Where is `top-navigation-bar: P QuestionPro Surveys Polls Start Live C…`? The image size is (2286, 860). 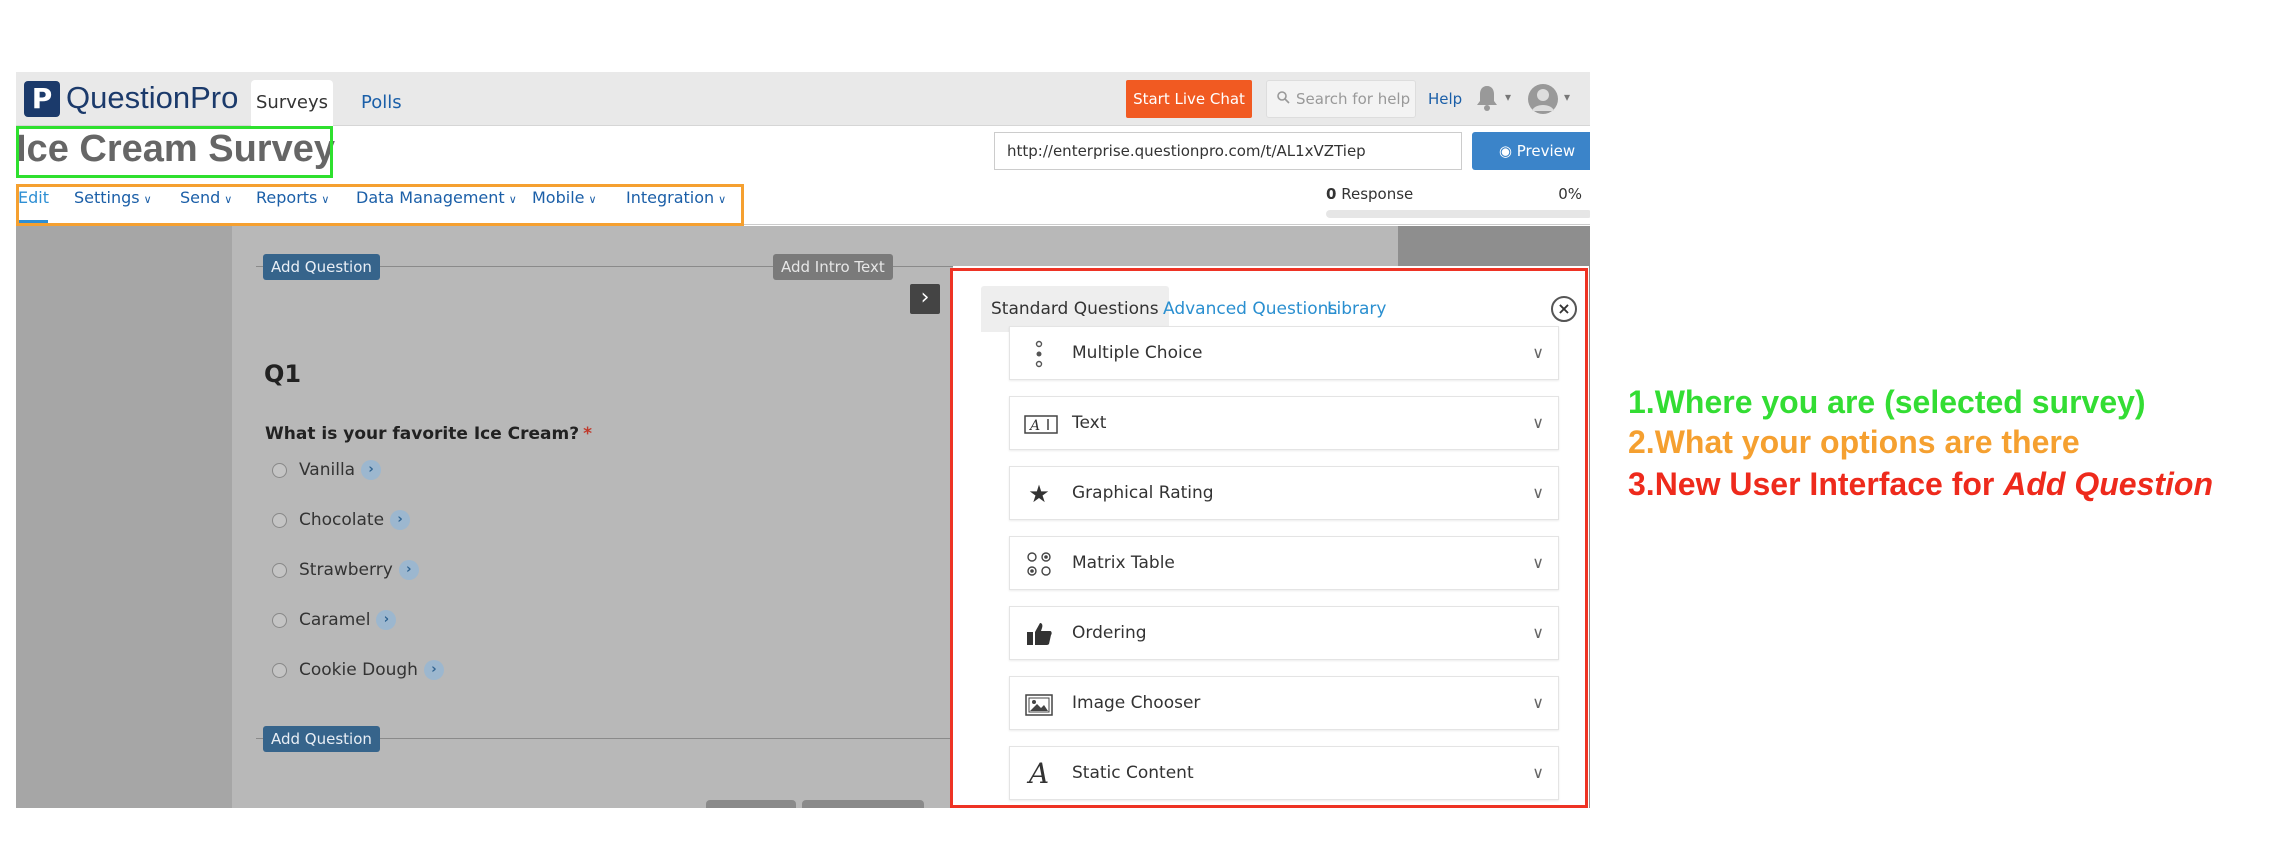 top-navigation-bar: P QuestionPro Surveys Polls Start Live C… is located at coordinates (803, 99).